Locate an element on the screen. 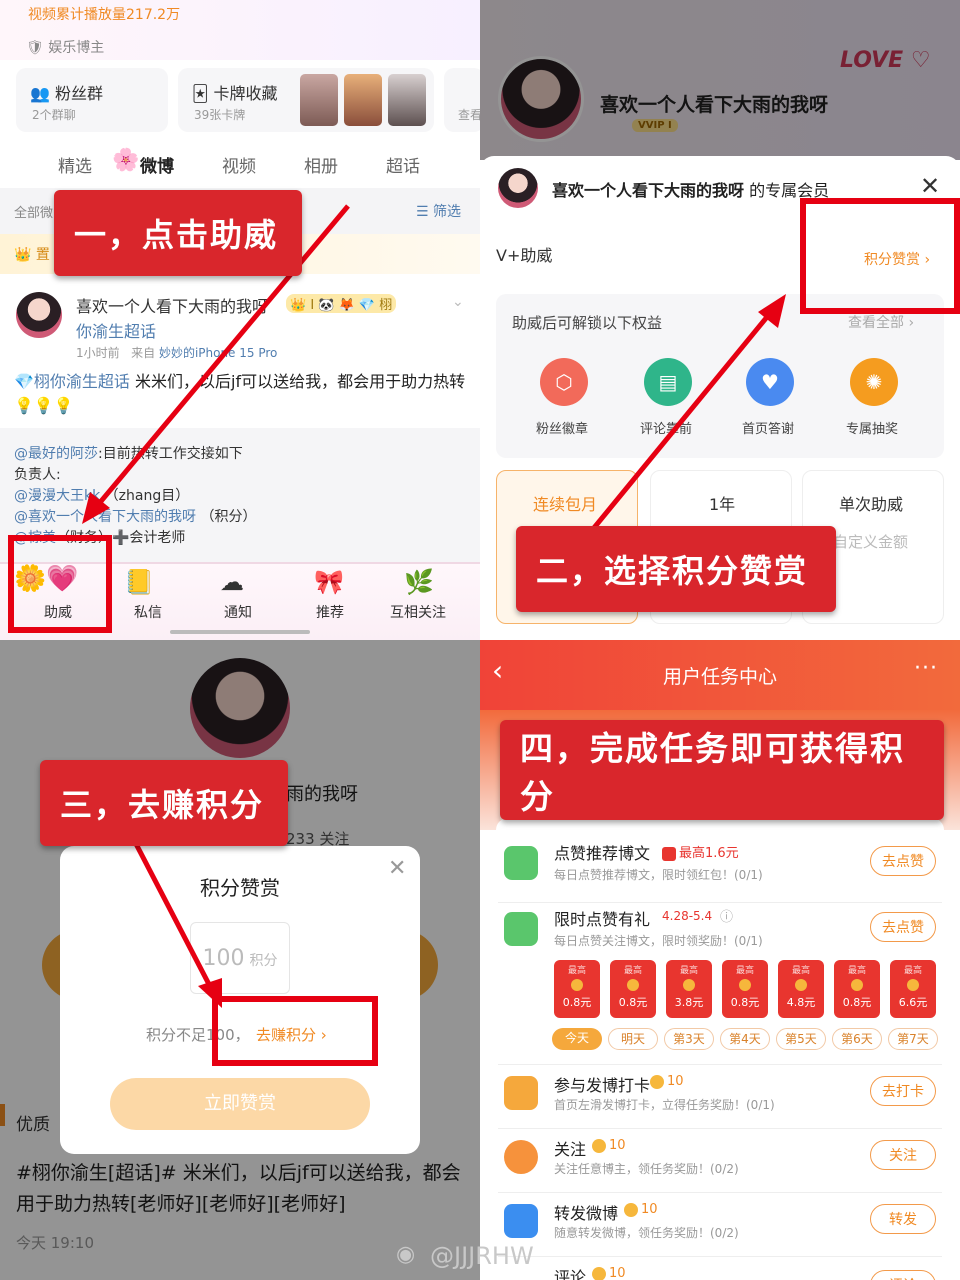  step3-label: 三，去赚积分 is located at coordinates (164, 803).